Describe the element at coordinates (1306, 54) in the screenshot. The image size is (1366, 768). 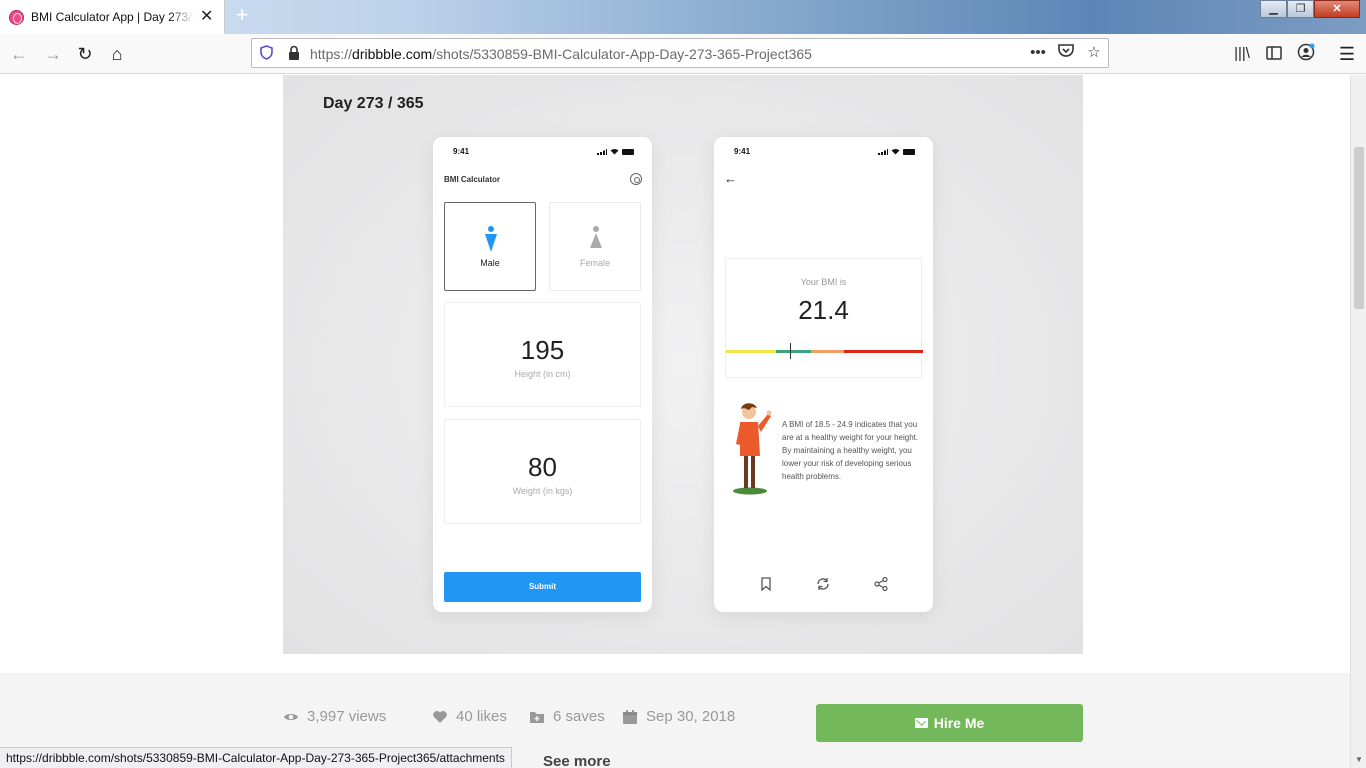
I see `account-icon` at that location.